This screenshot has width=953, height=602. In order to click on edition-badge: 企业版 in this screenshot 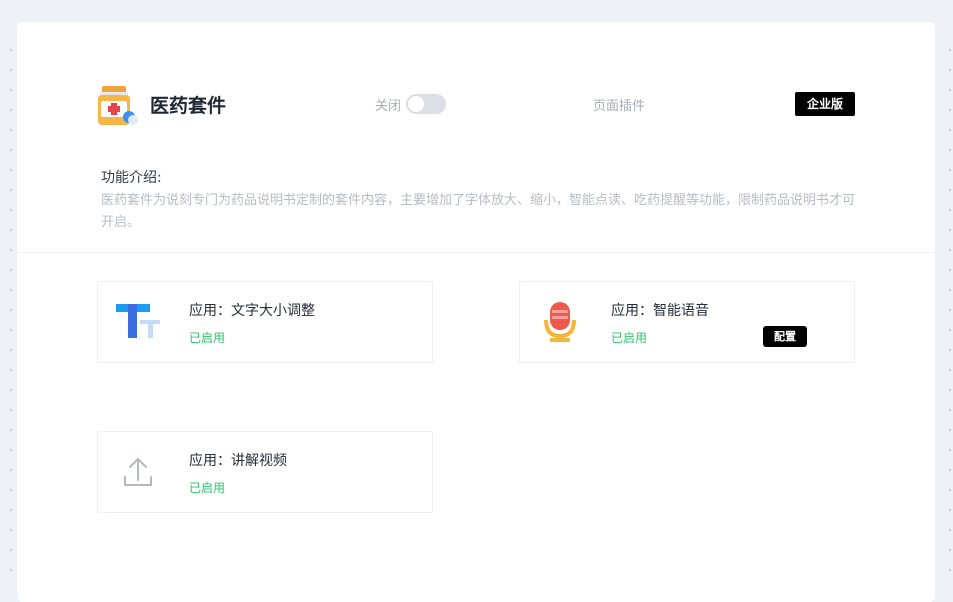, I will do `click(825, 104)`.